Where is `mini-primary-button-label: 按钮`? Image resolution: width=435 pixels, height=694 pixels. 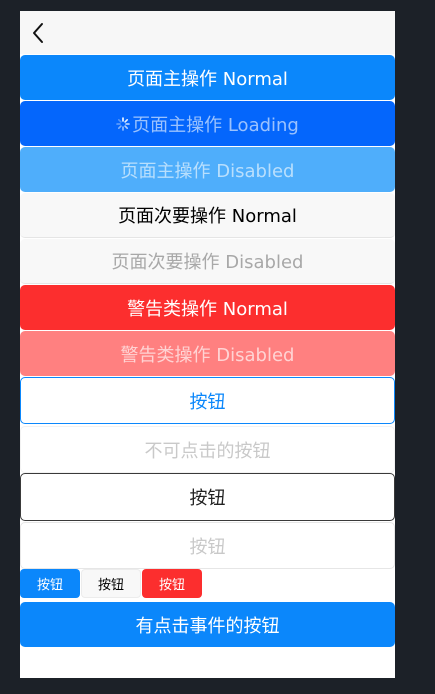 mini-primary-button-label: 按钮 is located at coordinates (49, 585).